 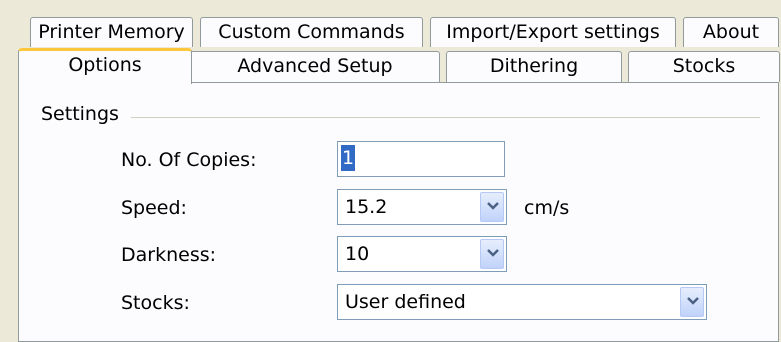 I want to click on tab-printer-memory: Printer Memory, so click(x=111, y=32).